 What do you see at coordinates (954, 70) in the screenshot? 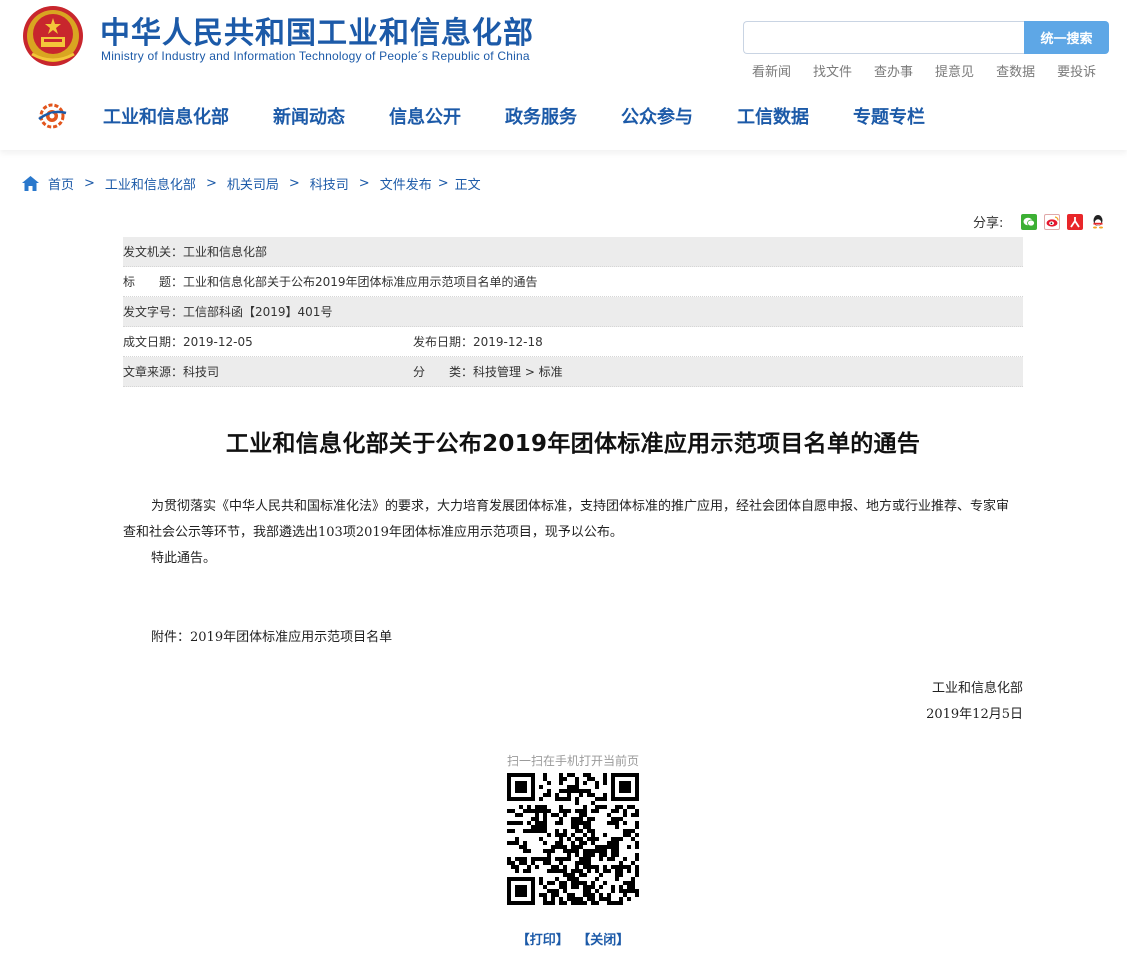
I see `quick-link-feedback: 提意见` at bounding box center [954, 70].